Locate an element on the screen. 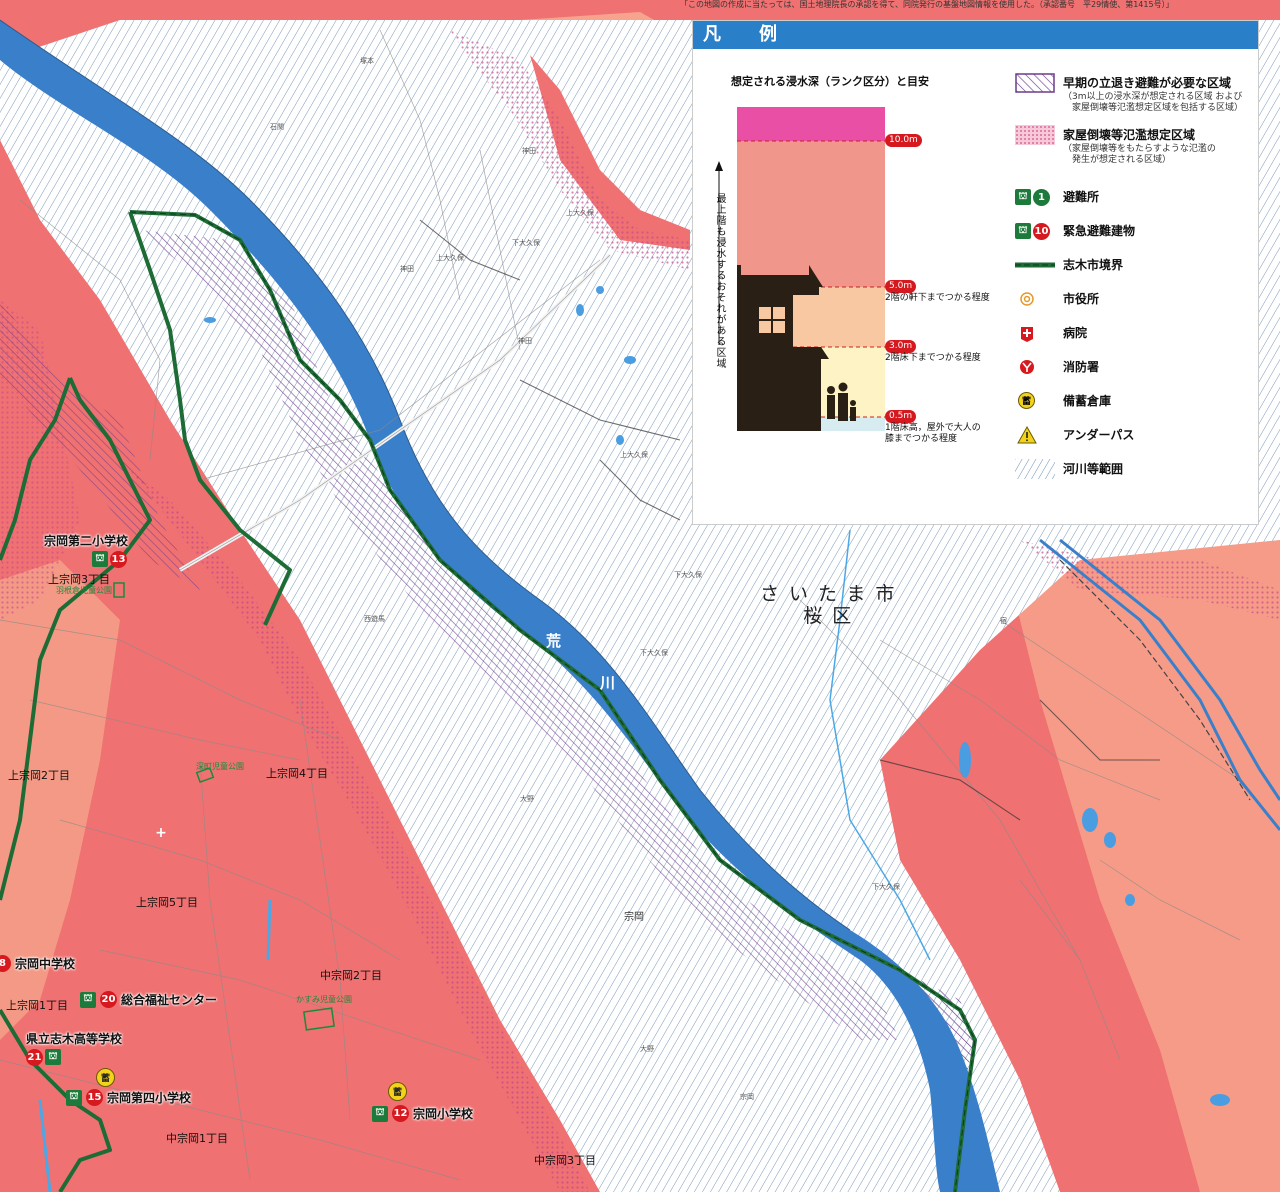 Image resolution: width=1280 pixels, height=1192 pixels. legend-item-river-area: 河川等範囲 is located at coordinates (1069, 469).